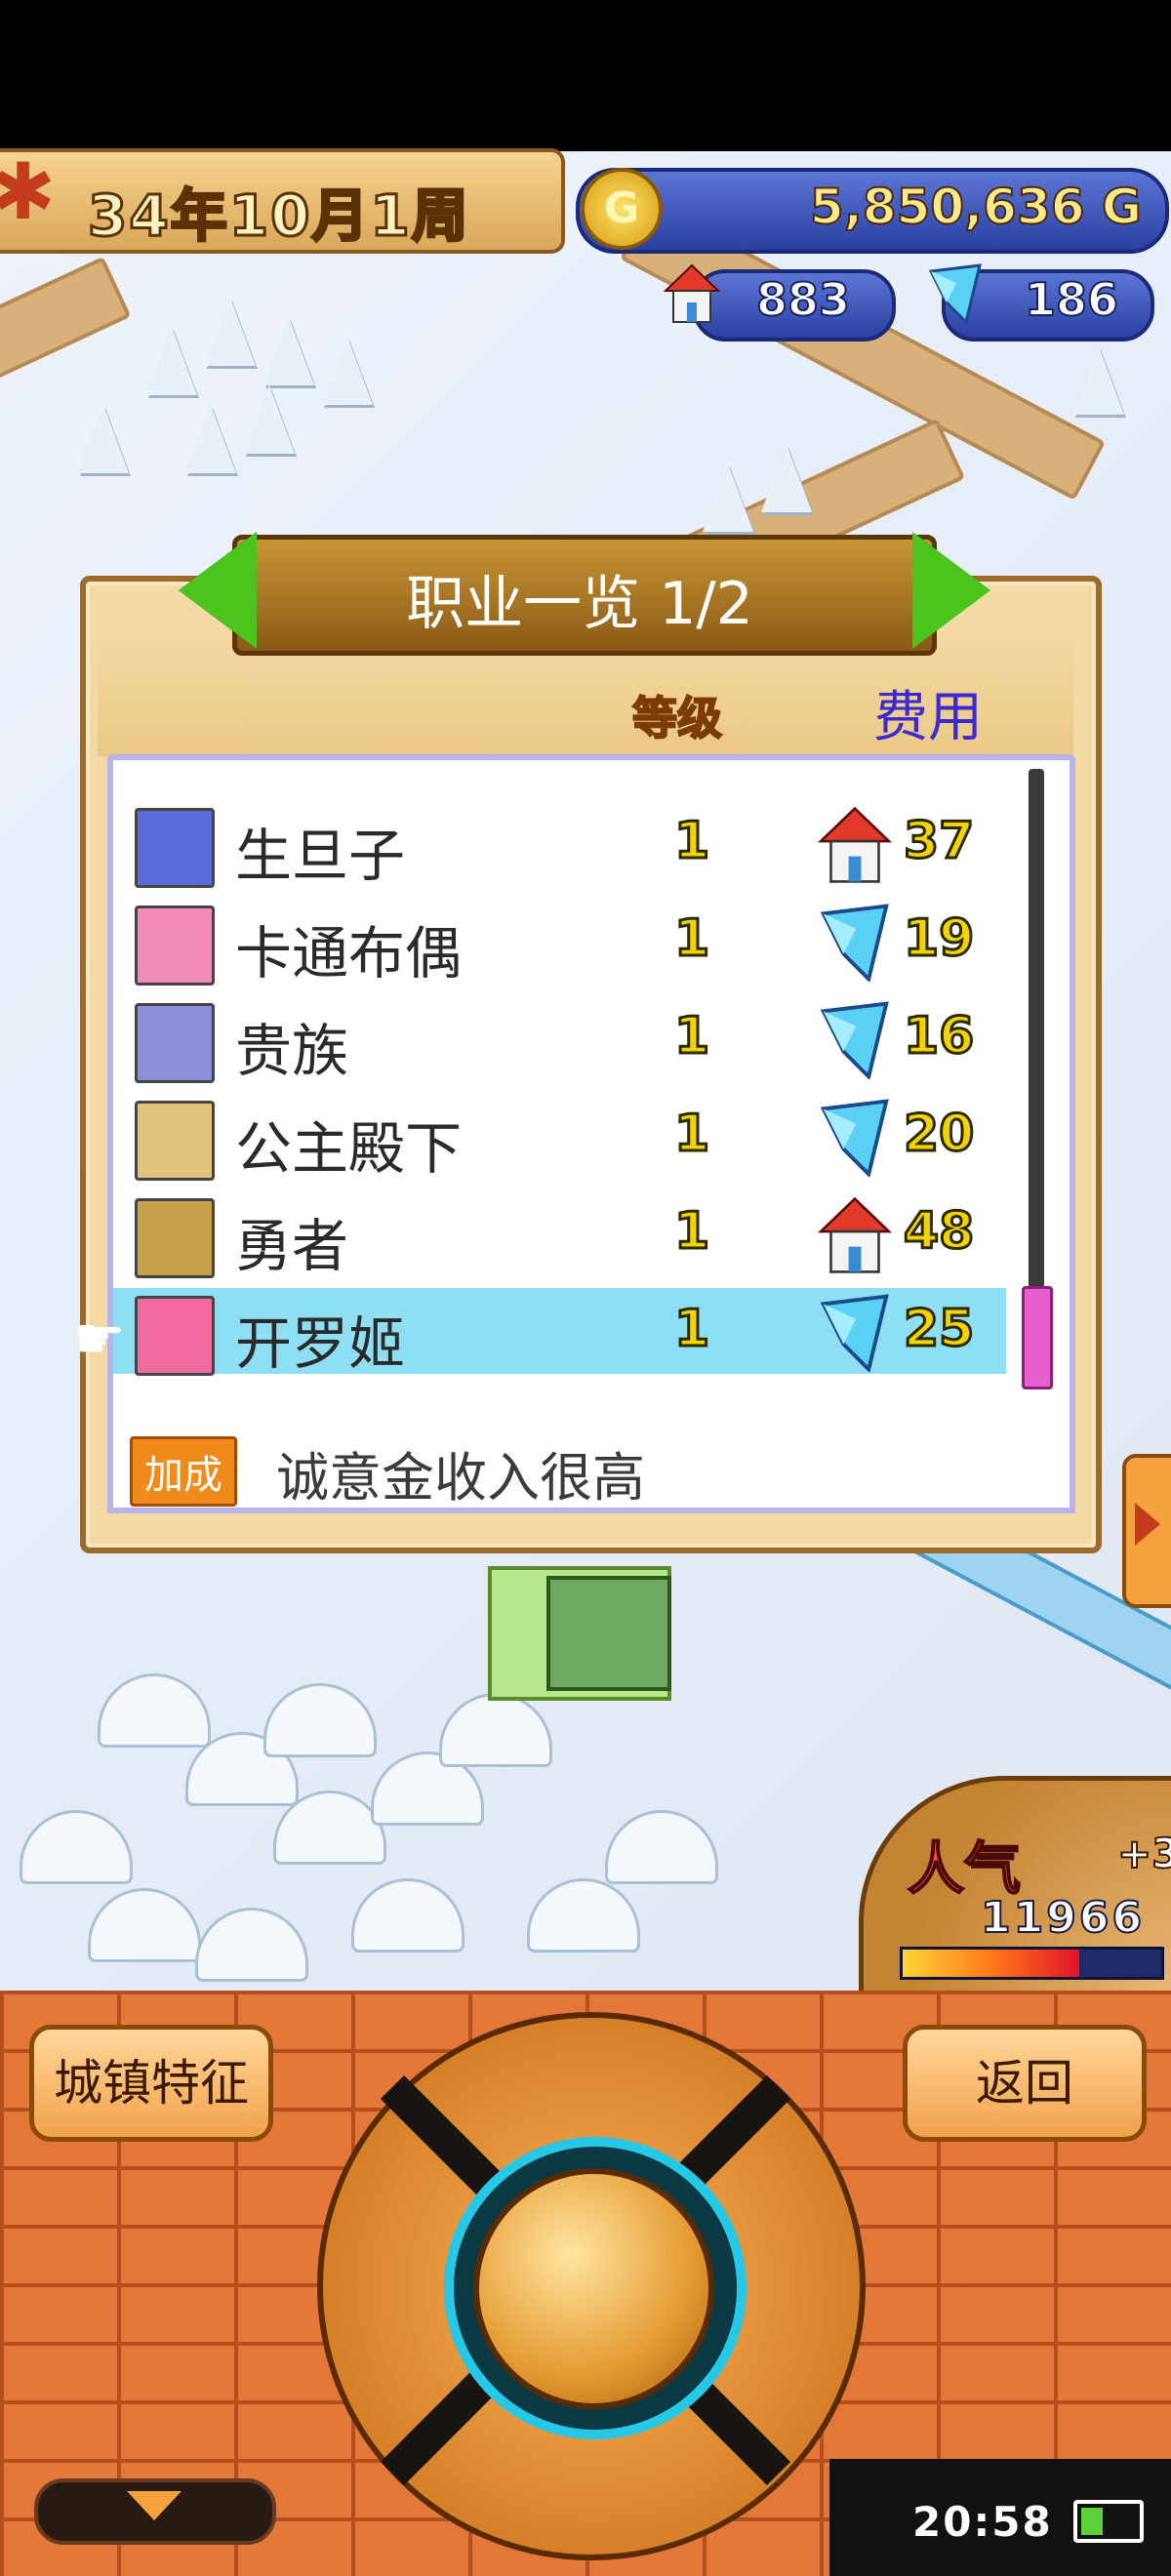 The image size is (1171, 2576). What do you see at coordinates (938, 1134) in the screenshot?
I see `job-cost: 20` at bounding box center [938, 1134].